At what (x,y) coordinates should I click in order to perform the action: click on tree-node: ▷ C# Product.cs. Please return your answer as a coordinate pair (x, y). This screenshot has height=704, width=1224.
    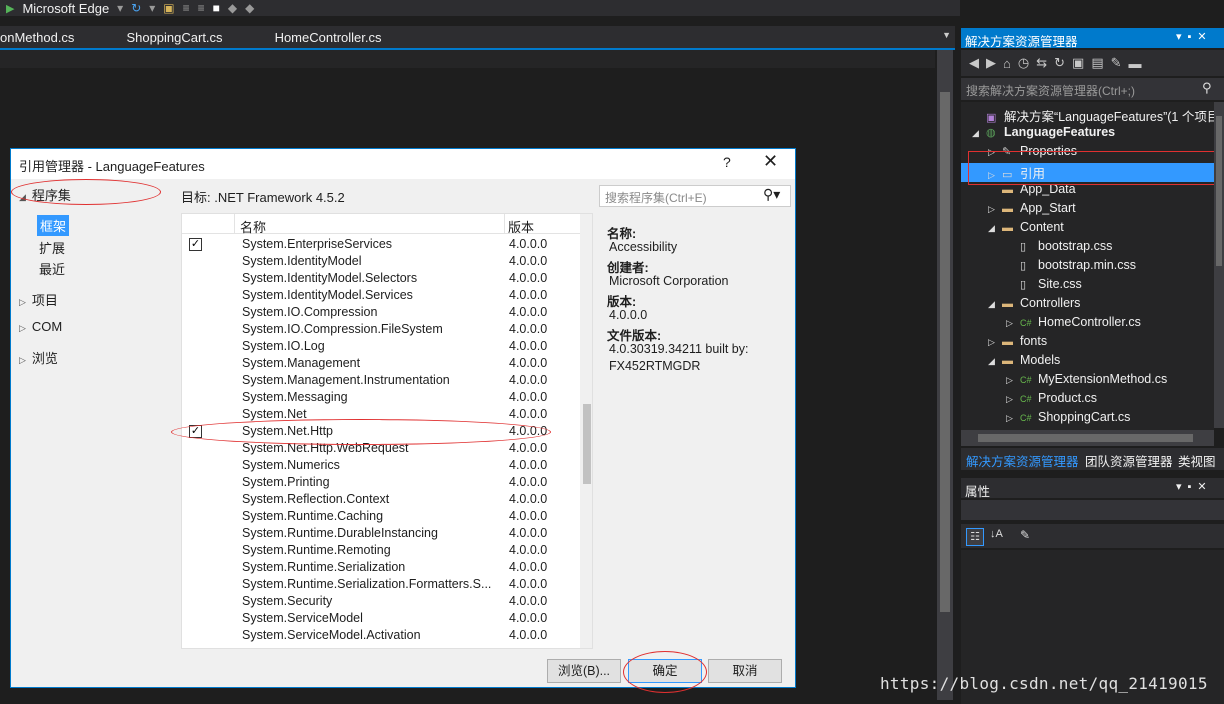
    Looking at the image, I should click on (1051, 400).